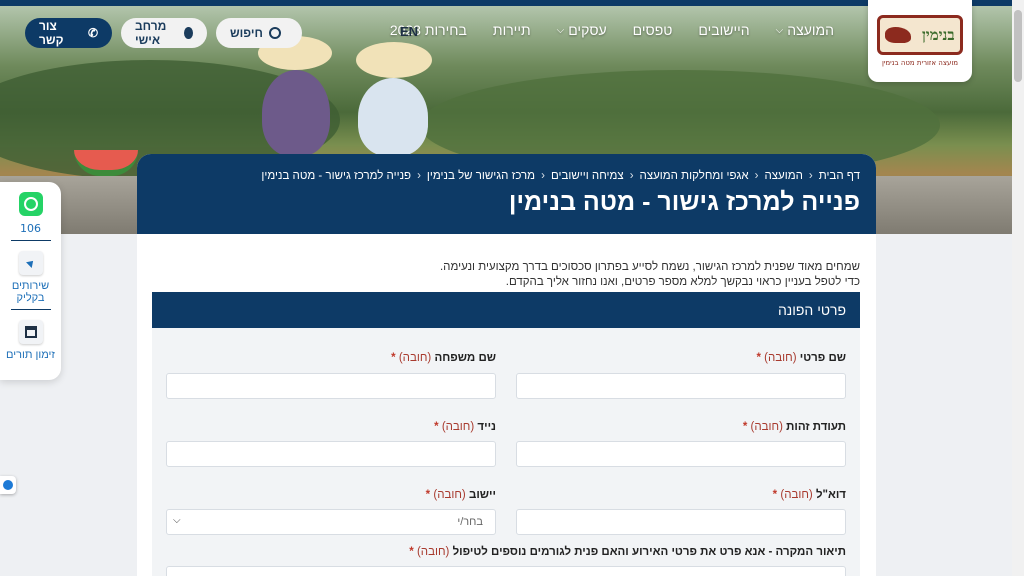  I want to click on last-name-label: שם משפחה (חובה) *, so click(443, 358).